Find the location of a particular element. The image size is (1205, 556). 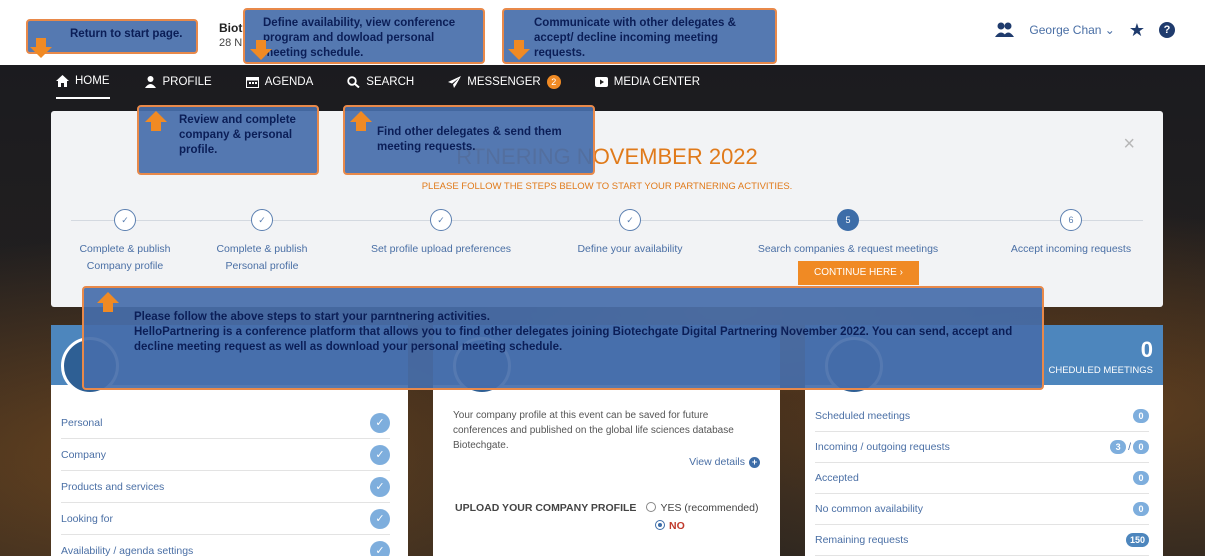

nav-search-label: SEARCH is located at coordinates (390, 82).